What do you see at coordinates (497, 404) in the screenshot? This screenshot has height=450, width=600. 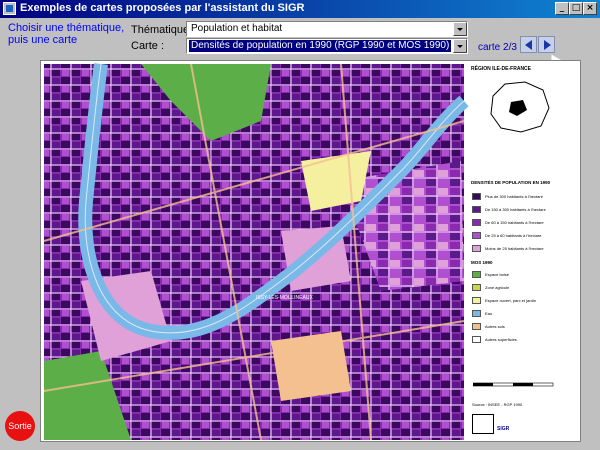 I see `source-text: Source : INSEE - RGP 1990` at bounding box center [497, 404].